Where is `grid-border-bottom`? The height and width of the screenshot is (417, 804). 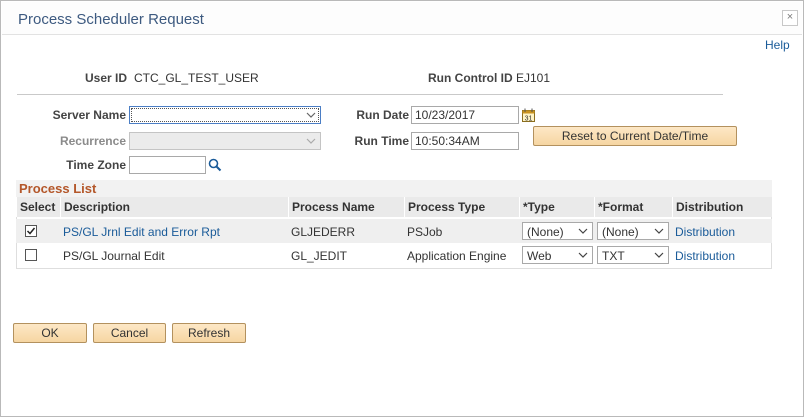
grid-border-bottom is located at coordinates (394, 268).